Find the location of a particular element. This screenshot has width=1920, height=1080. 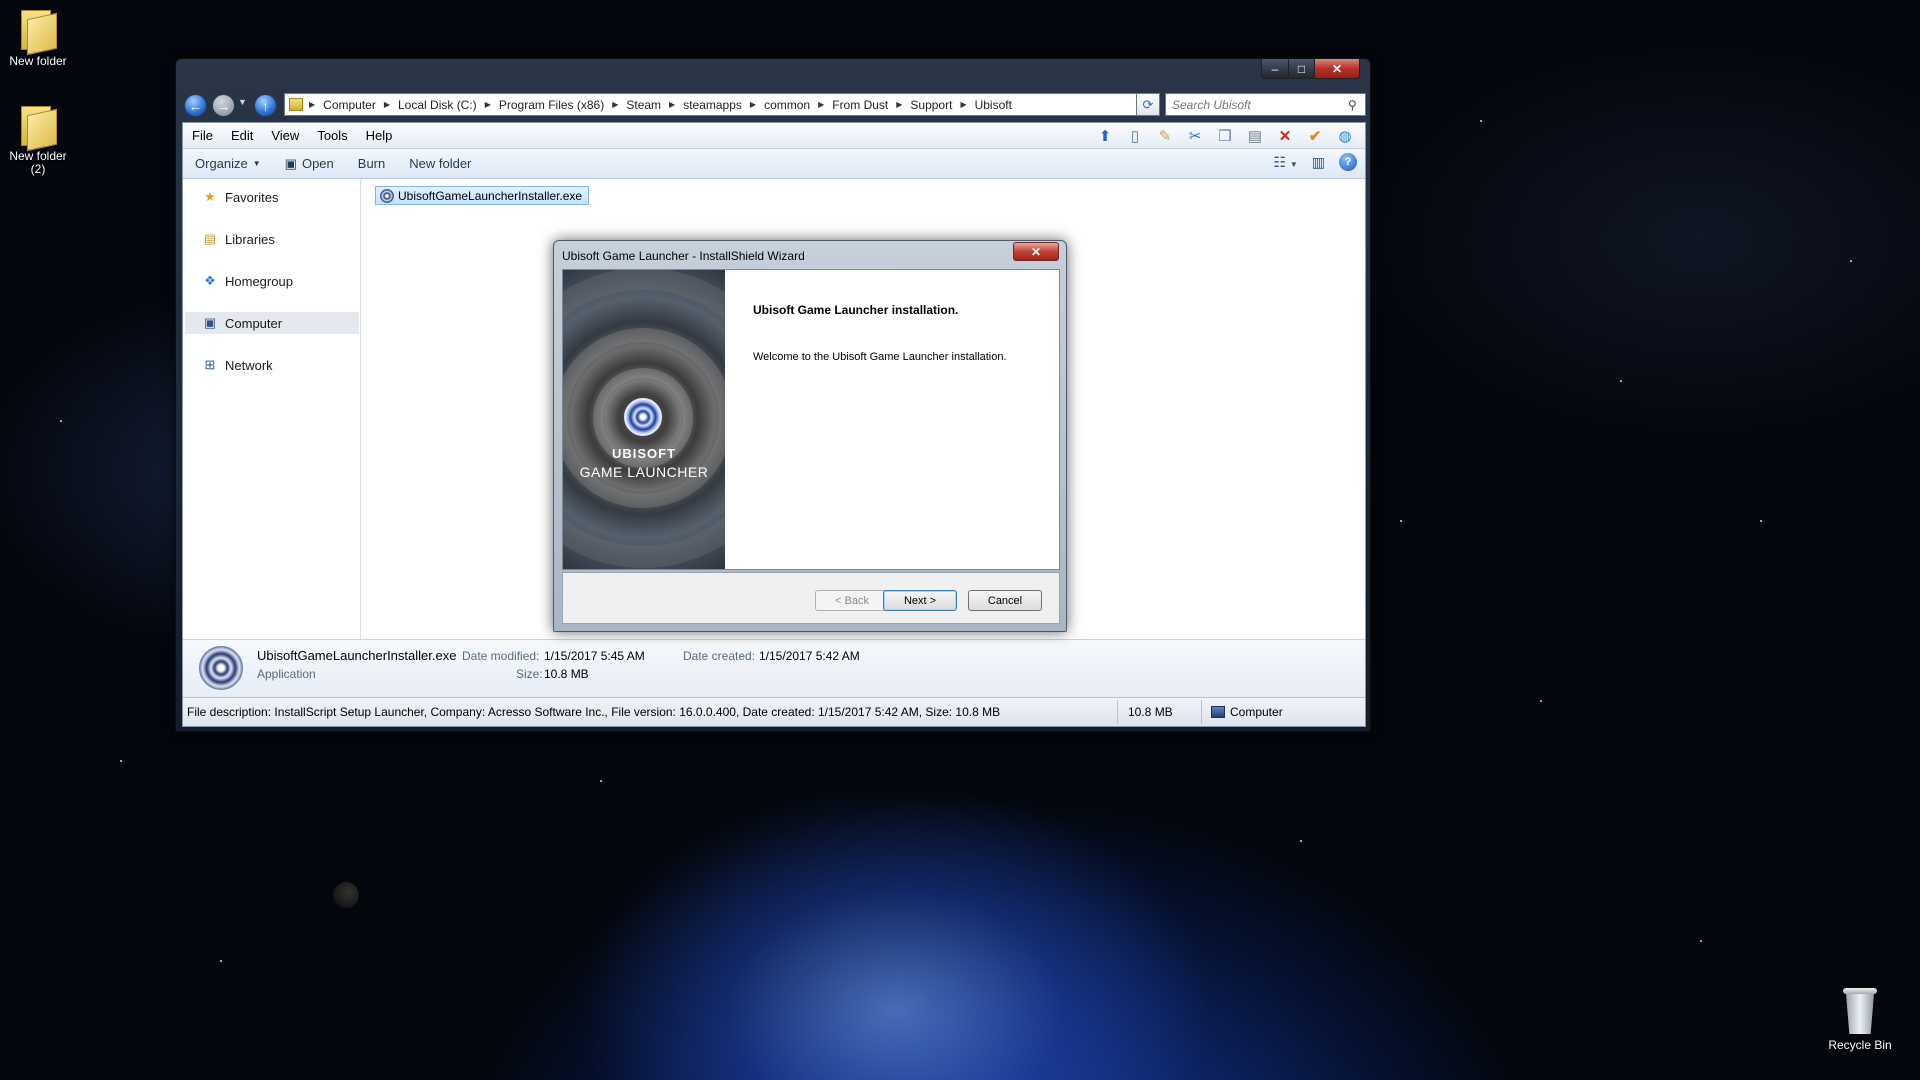

breadcrumb-common: common ▶ is located at coordinates (798, 105).